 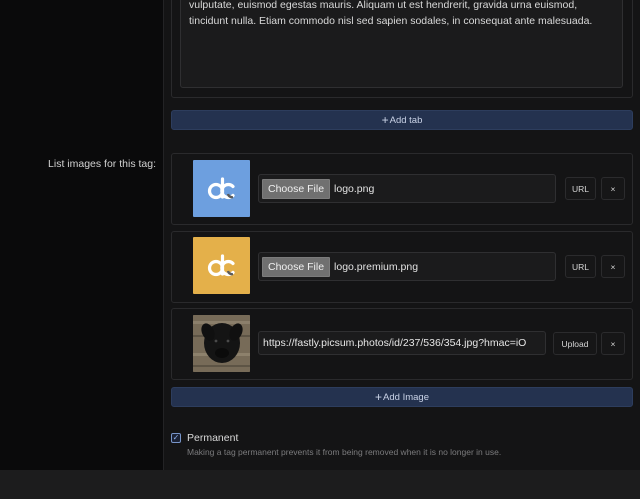 I want to click on check-icon: ✓, so click(x=176, y=437).